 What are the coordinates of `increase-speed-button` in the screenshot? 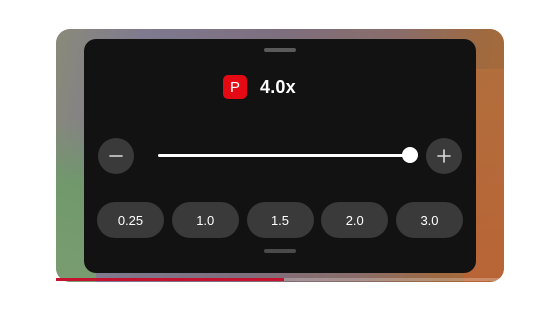 It's located at (444, 156).